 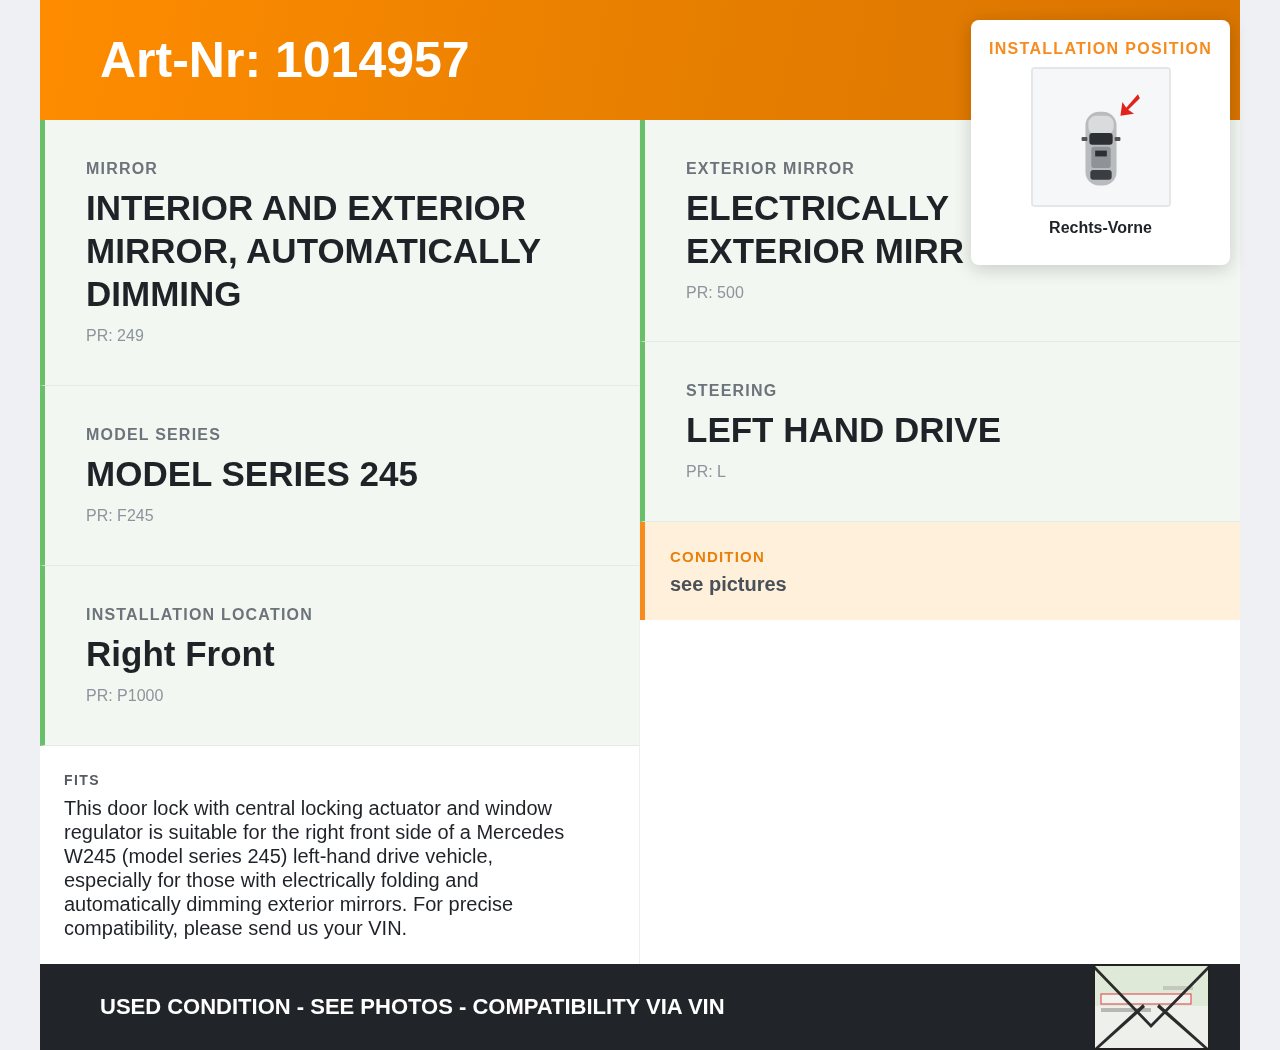 What do you see at coordinates (315, 868) in the screenshot?
I see `fits-description: This door lock with central locking actuator and window regulator is suitable for the right front side of a Mercedes W245 (model series 245) left-hand drive vehicle, especially for those with electrically folding and automatically dimming exterior mirrors. For precise compatibility, please send us your VIN.` at bounding box center [315, 868].